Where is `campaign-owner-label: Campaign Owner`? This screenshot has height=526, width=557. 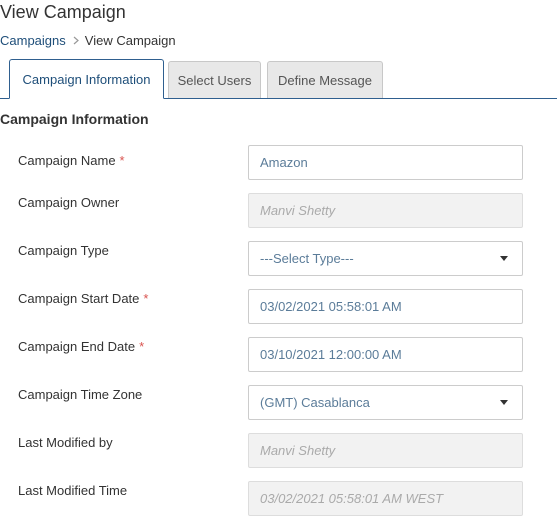 campaign-owner-label: Campaign Owner is located at coordinates (68, 202).